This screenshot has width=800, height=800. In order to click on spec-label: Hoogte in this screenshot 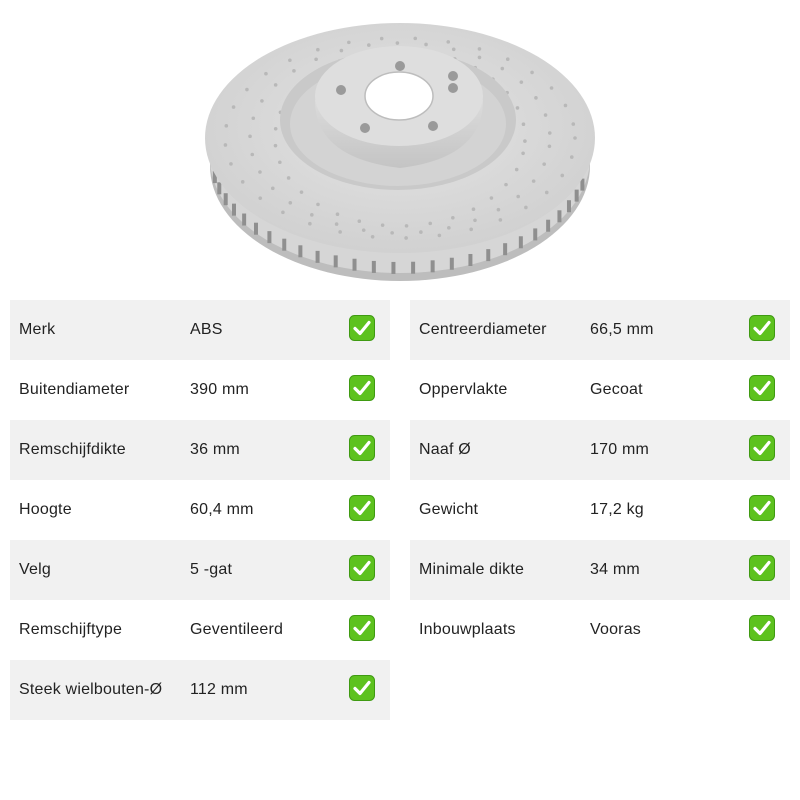, I will do `click(45, 509)`.